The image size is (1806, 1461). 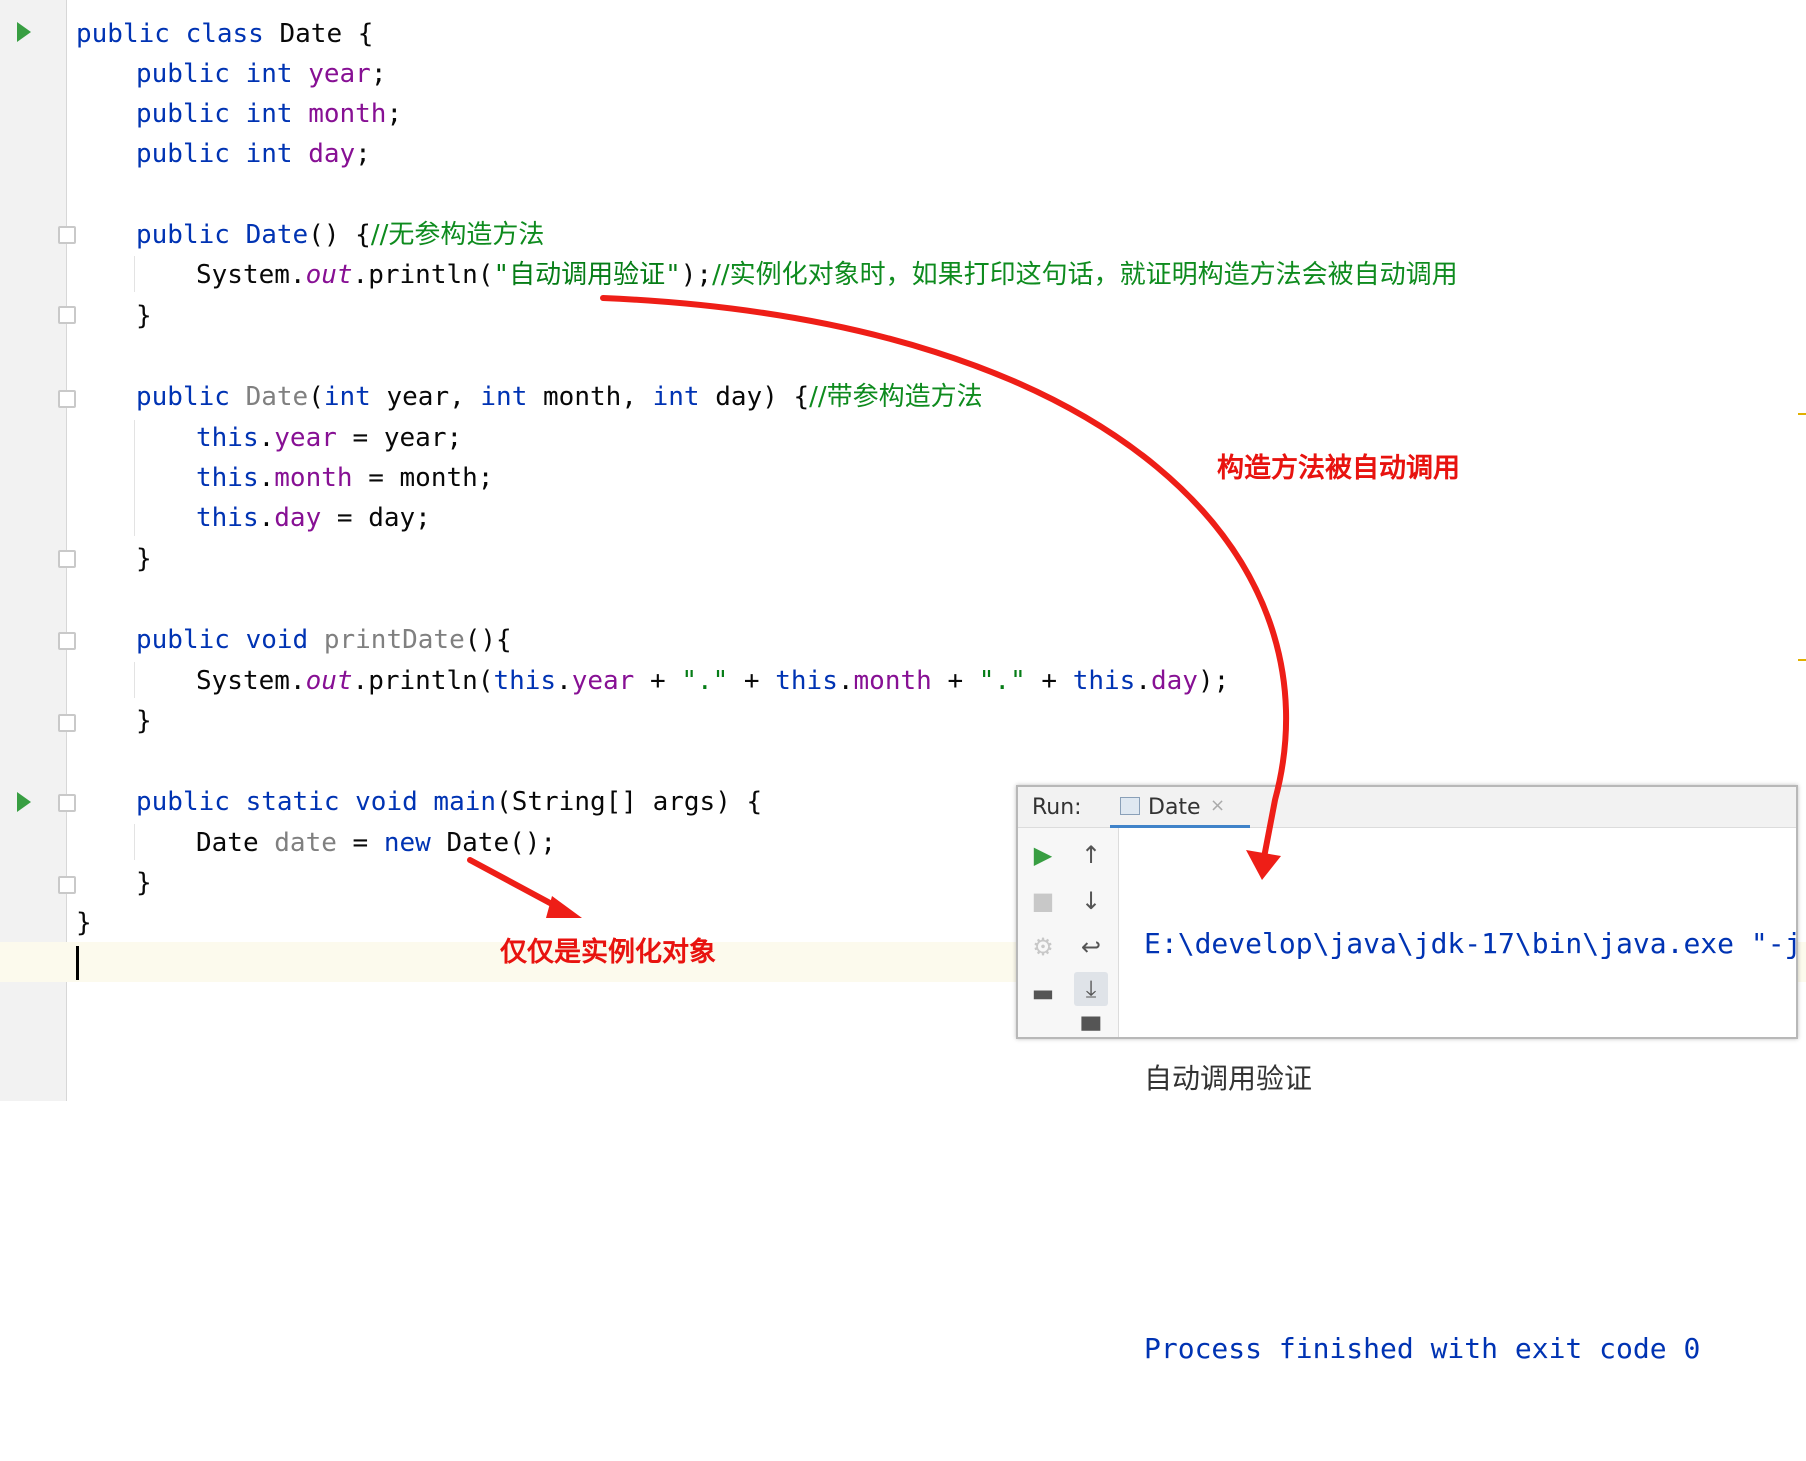 What do you see at coordinates (608, 952) in the screenshot?
I see `annotation-only-instantiate: 仅仅是实例化对象` at bounding box center [608, 952].